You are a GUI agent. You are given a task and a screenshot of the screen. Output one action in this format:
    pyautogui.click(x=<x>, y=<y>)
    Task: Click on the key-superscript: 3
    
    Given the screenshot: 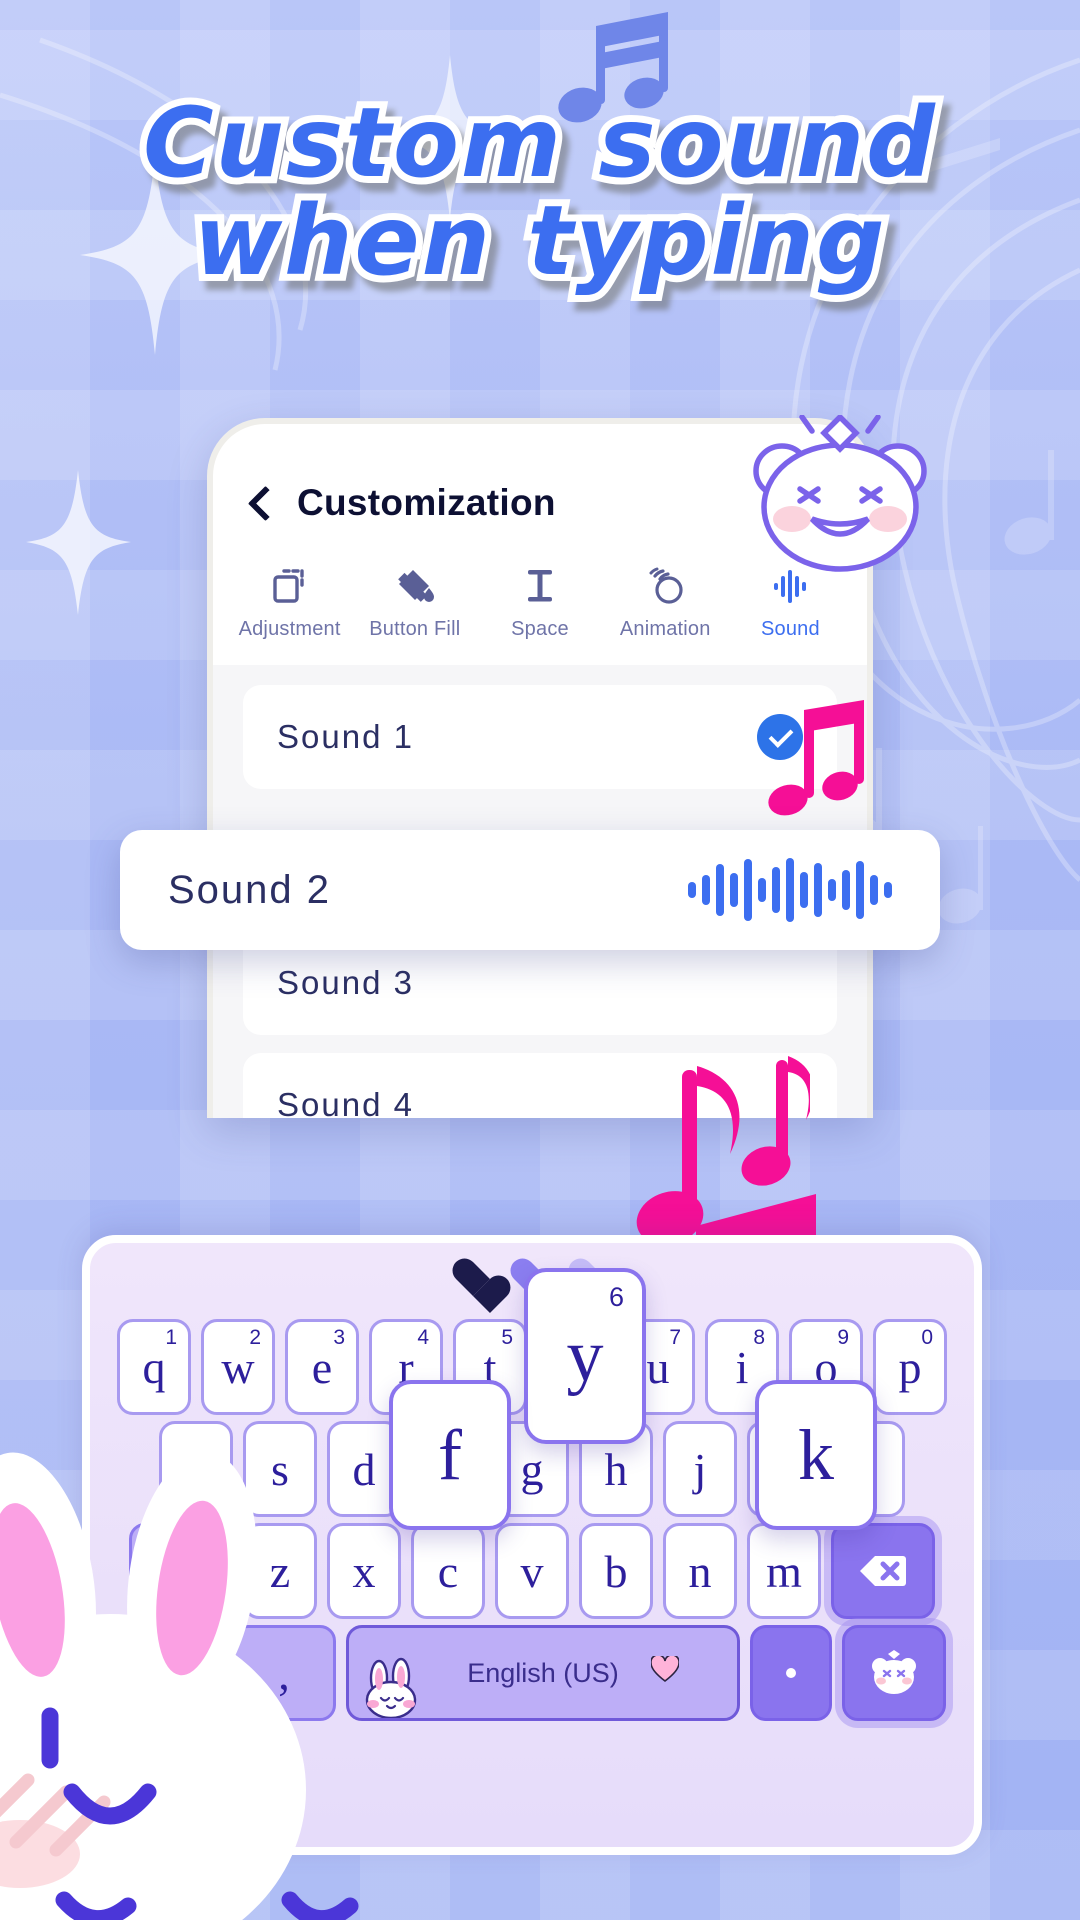 What is the action you would take?
    pyautogui.click(x=339, y=1337)
    